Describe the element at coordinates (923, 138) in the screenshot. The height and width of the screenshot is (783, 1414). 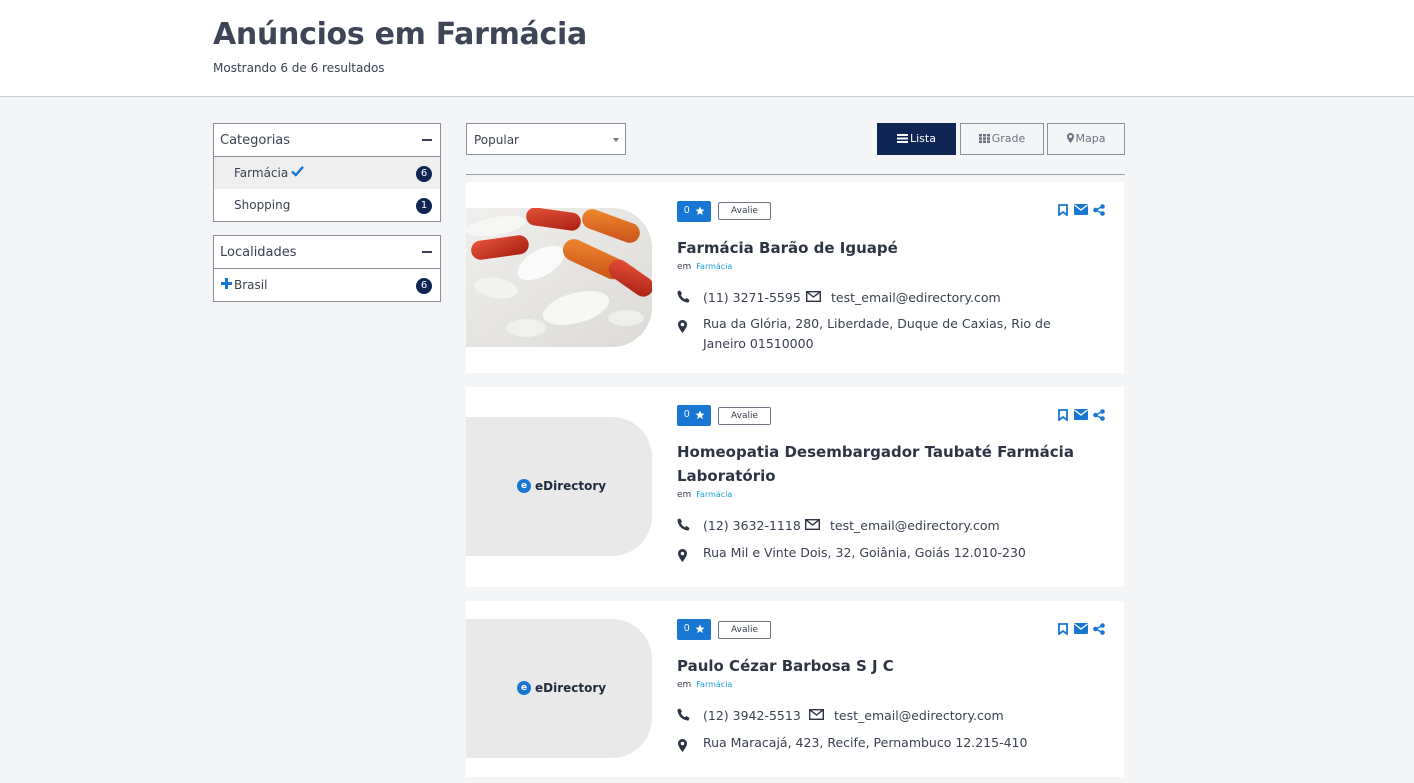
I see `view-list-label: Lista` at that location.